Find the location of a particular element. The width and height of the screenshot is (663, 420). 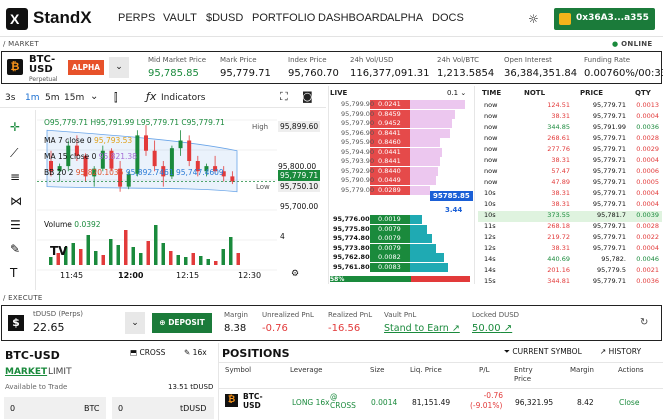

candle-type-icon: ⫿ is located at coordinates (116, 98).